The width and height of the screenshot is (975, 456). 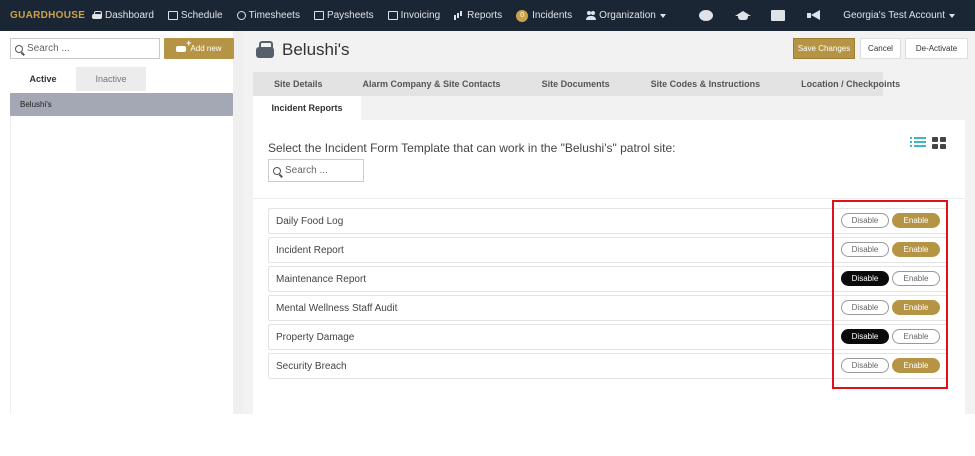 What do you see at coordinates (129, 15) in the screenshot?
I see `nav-label: Dashboard` at bounding box center [129, 15].